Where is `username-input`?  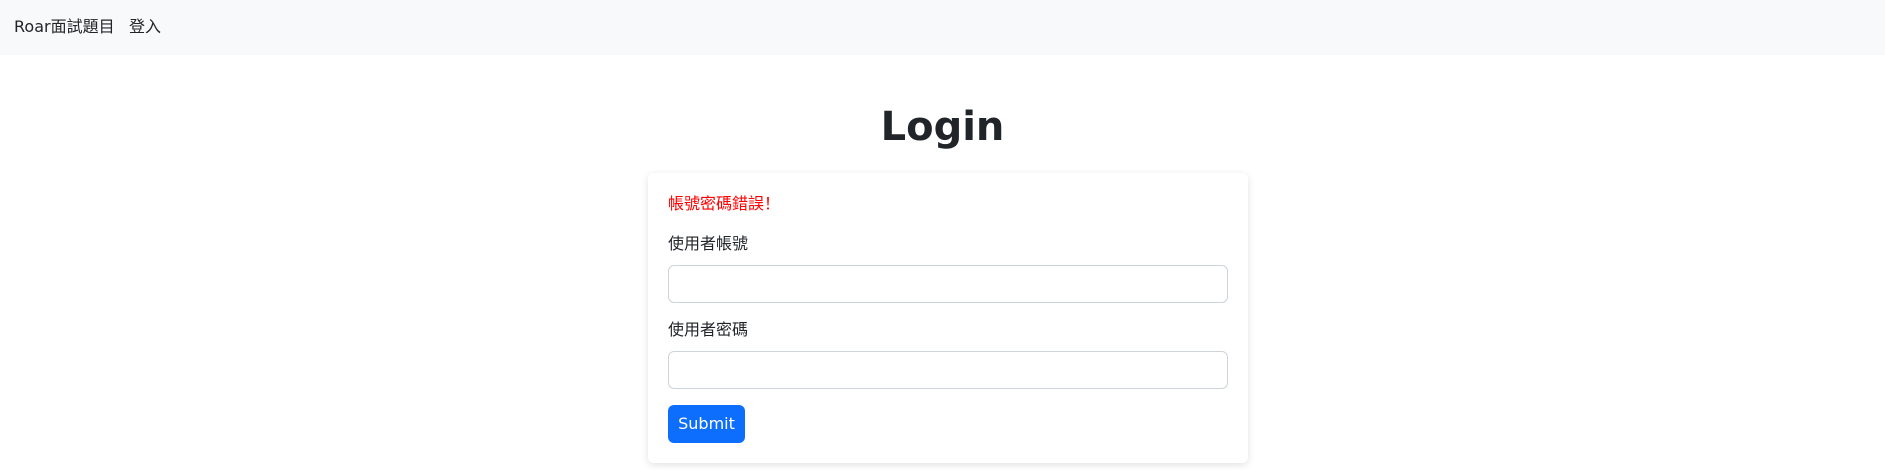
username-input is located at coordinates (948, 284).